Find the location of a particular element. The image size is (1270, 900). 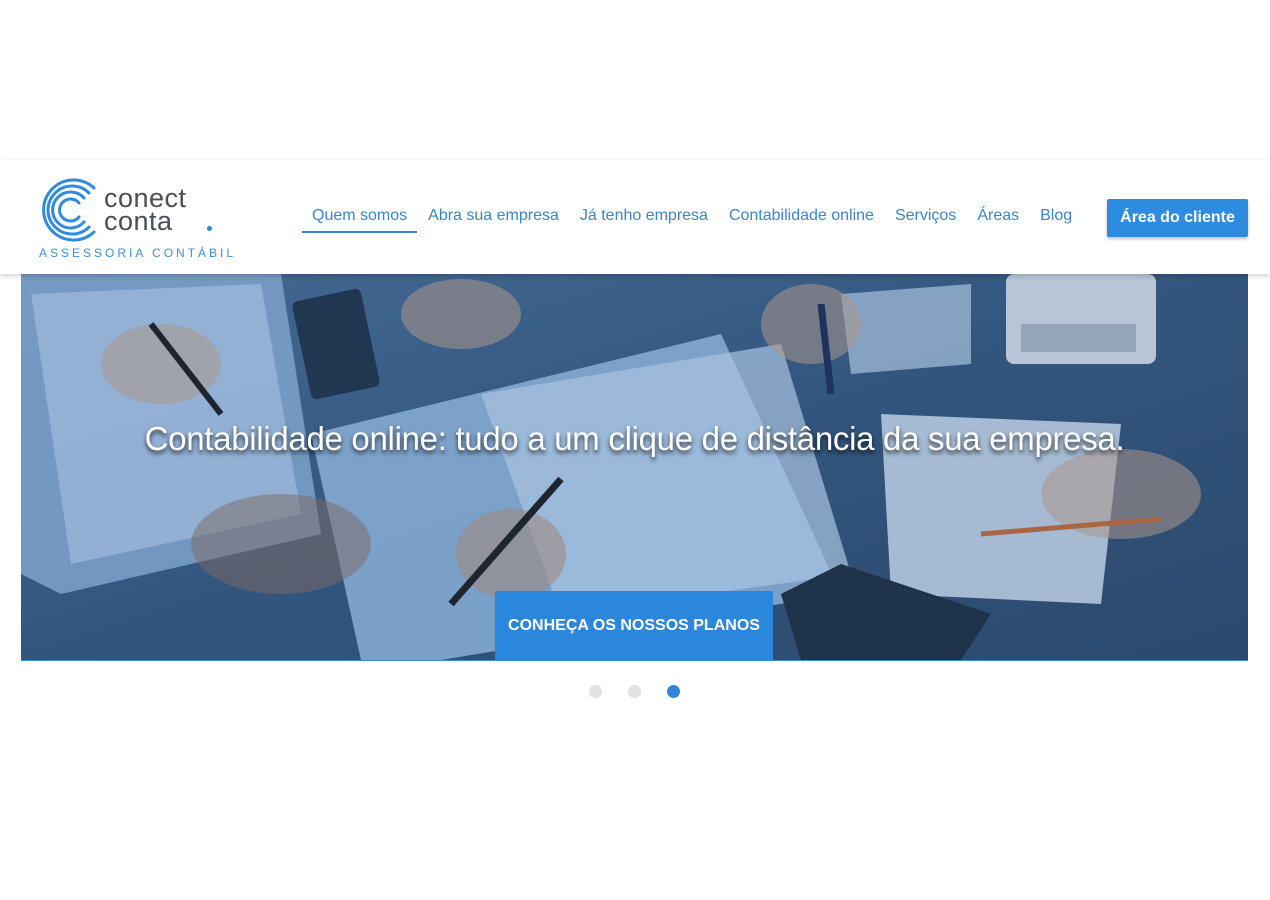

logo-tagline: ASSESSORIA CONTÁBIL is located at coordinates (138, 253).